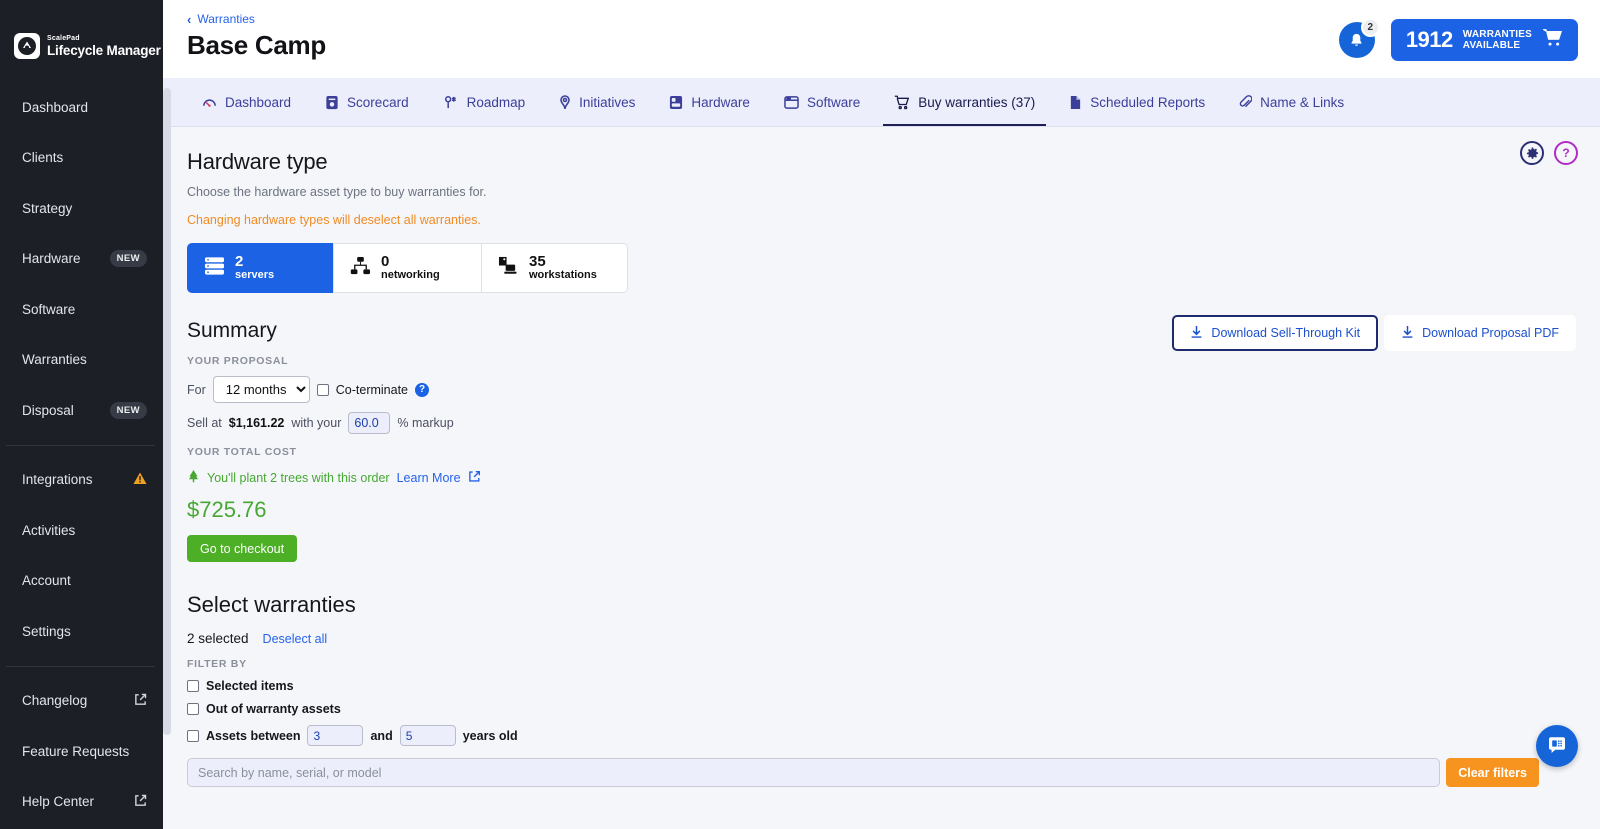 The height and width of the screenshot is (829, 1600). Describe the element at coordinates (226, 19) in the screenshot. I see `breadcrumb-label: Warranties` at that location.